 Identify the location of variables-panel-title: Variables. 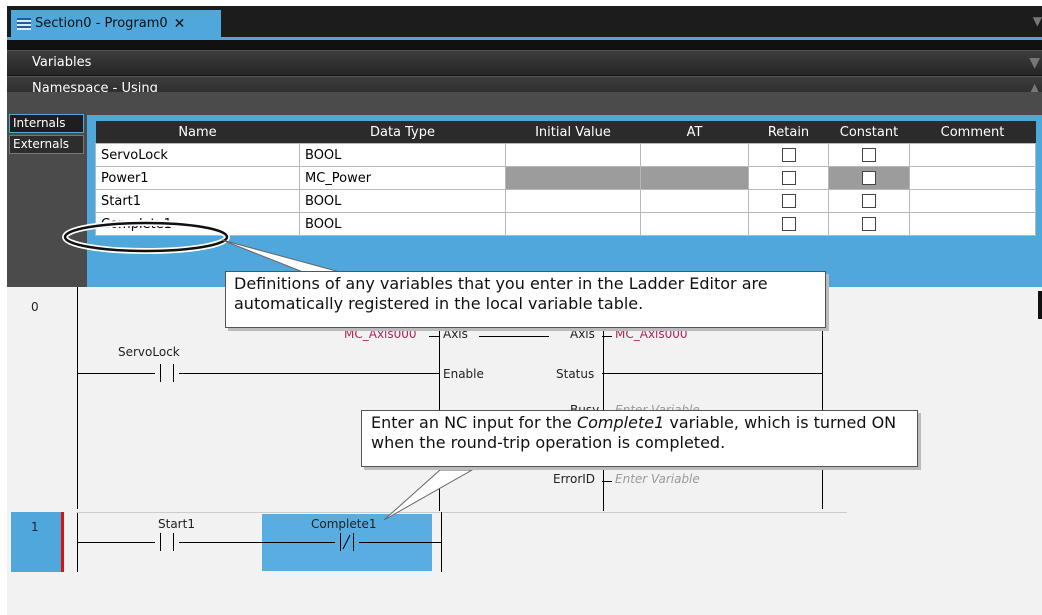
(62, 62).